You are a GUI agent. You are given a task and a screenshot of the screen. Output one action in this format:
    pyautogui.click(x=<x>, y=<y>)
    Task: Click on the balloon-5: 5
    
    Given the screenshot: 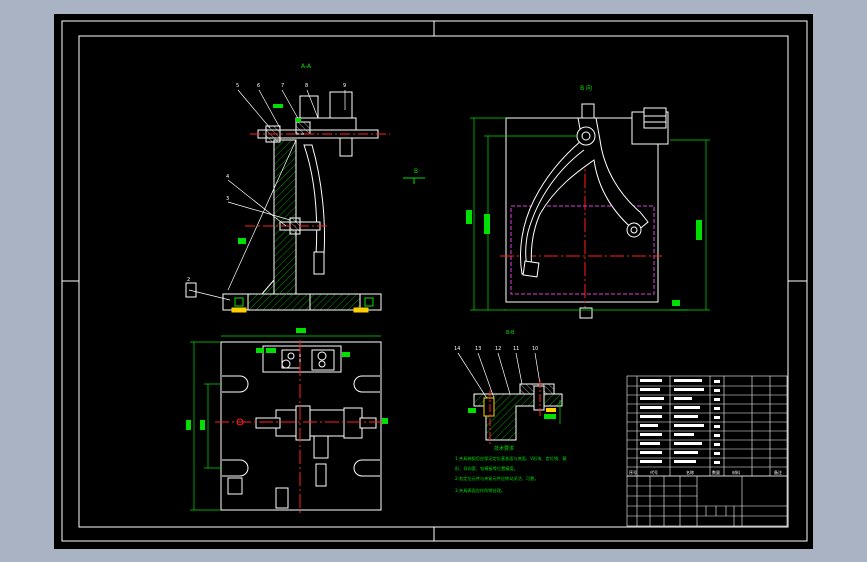 What is the action you would take?
    pyautogui.click(x=237, y=86)
    